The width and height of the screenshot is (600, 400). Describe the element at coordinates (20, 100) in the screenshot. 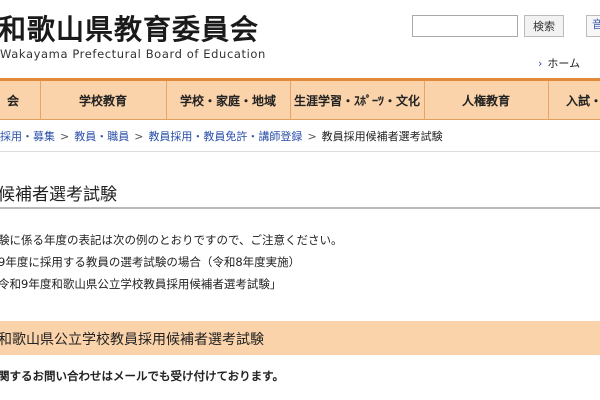

I see `nav-item-board: 会` at that location.